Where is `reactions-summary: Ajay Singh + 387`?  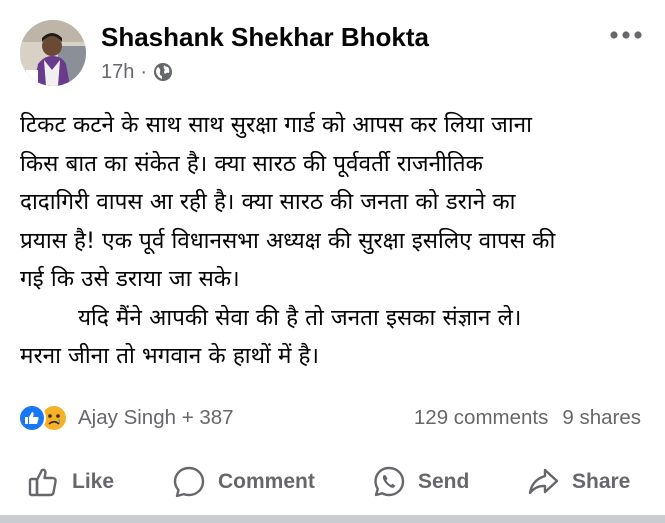
reactions-summary: Ajay Singh + 387 is located at coordinates (126, 418).